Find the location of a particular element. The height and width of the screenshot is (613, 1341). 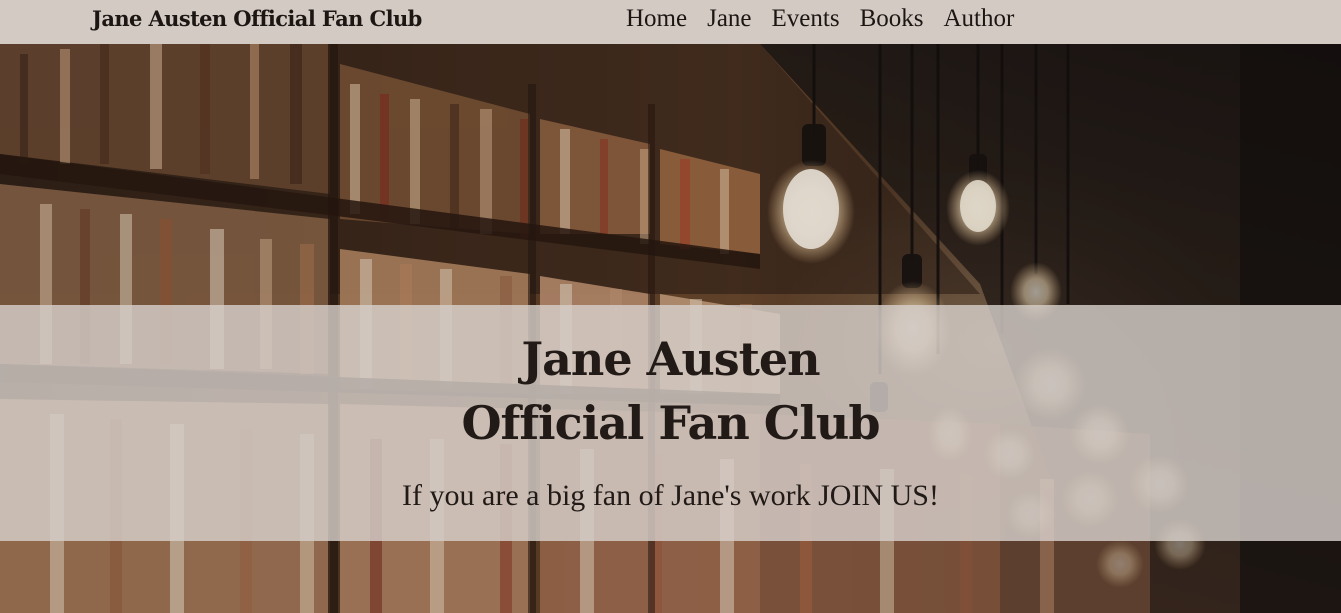

nav-links: Home Jane Events Books Author is located at coordinates (820, 19).